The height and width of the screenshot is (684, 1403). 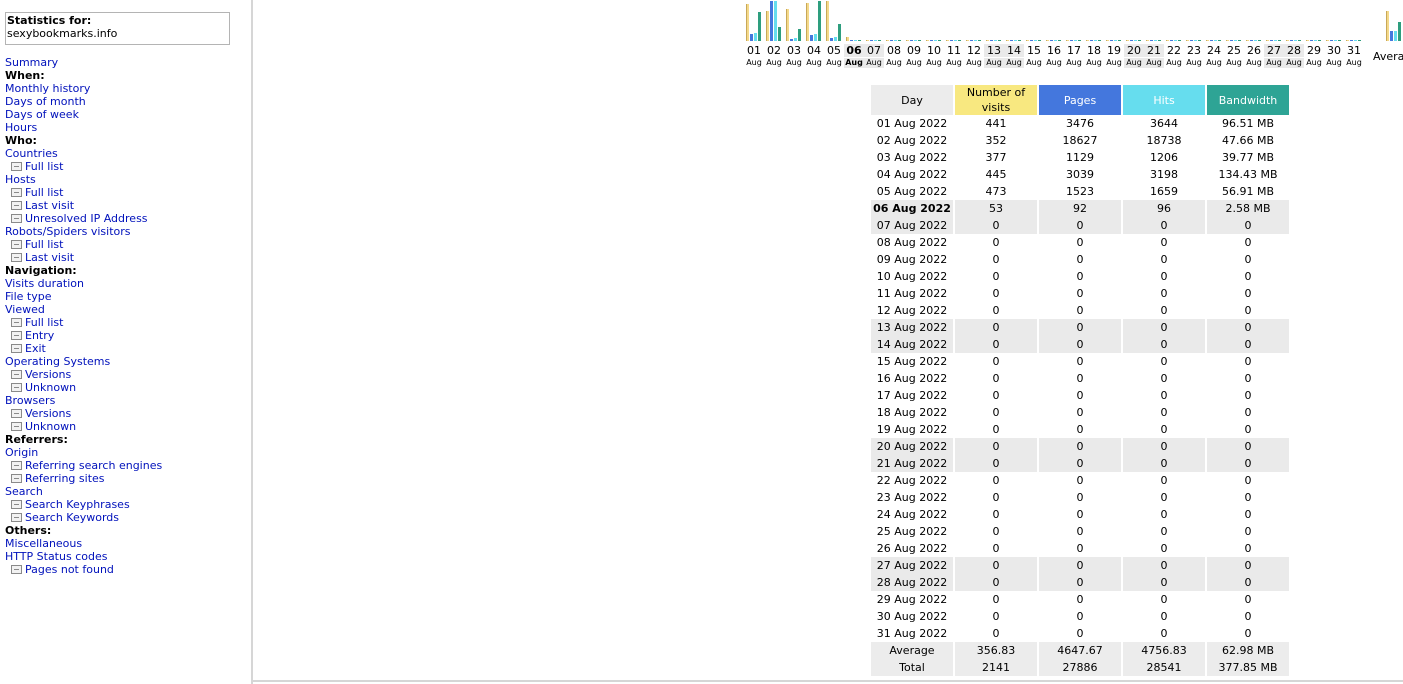 What do you see at coordinates (1080, 310) in the screenshot?
I see `table-row: 12 Aug 2022 0 0 0 0` at bounding box center [1080, 310].